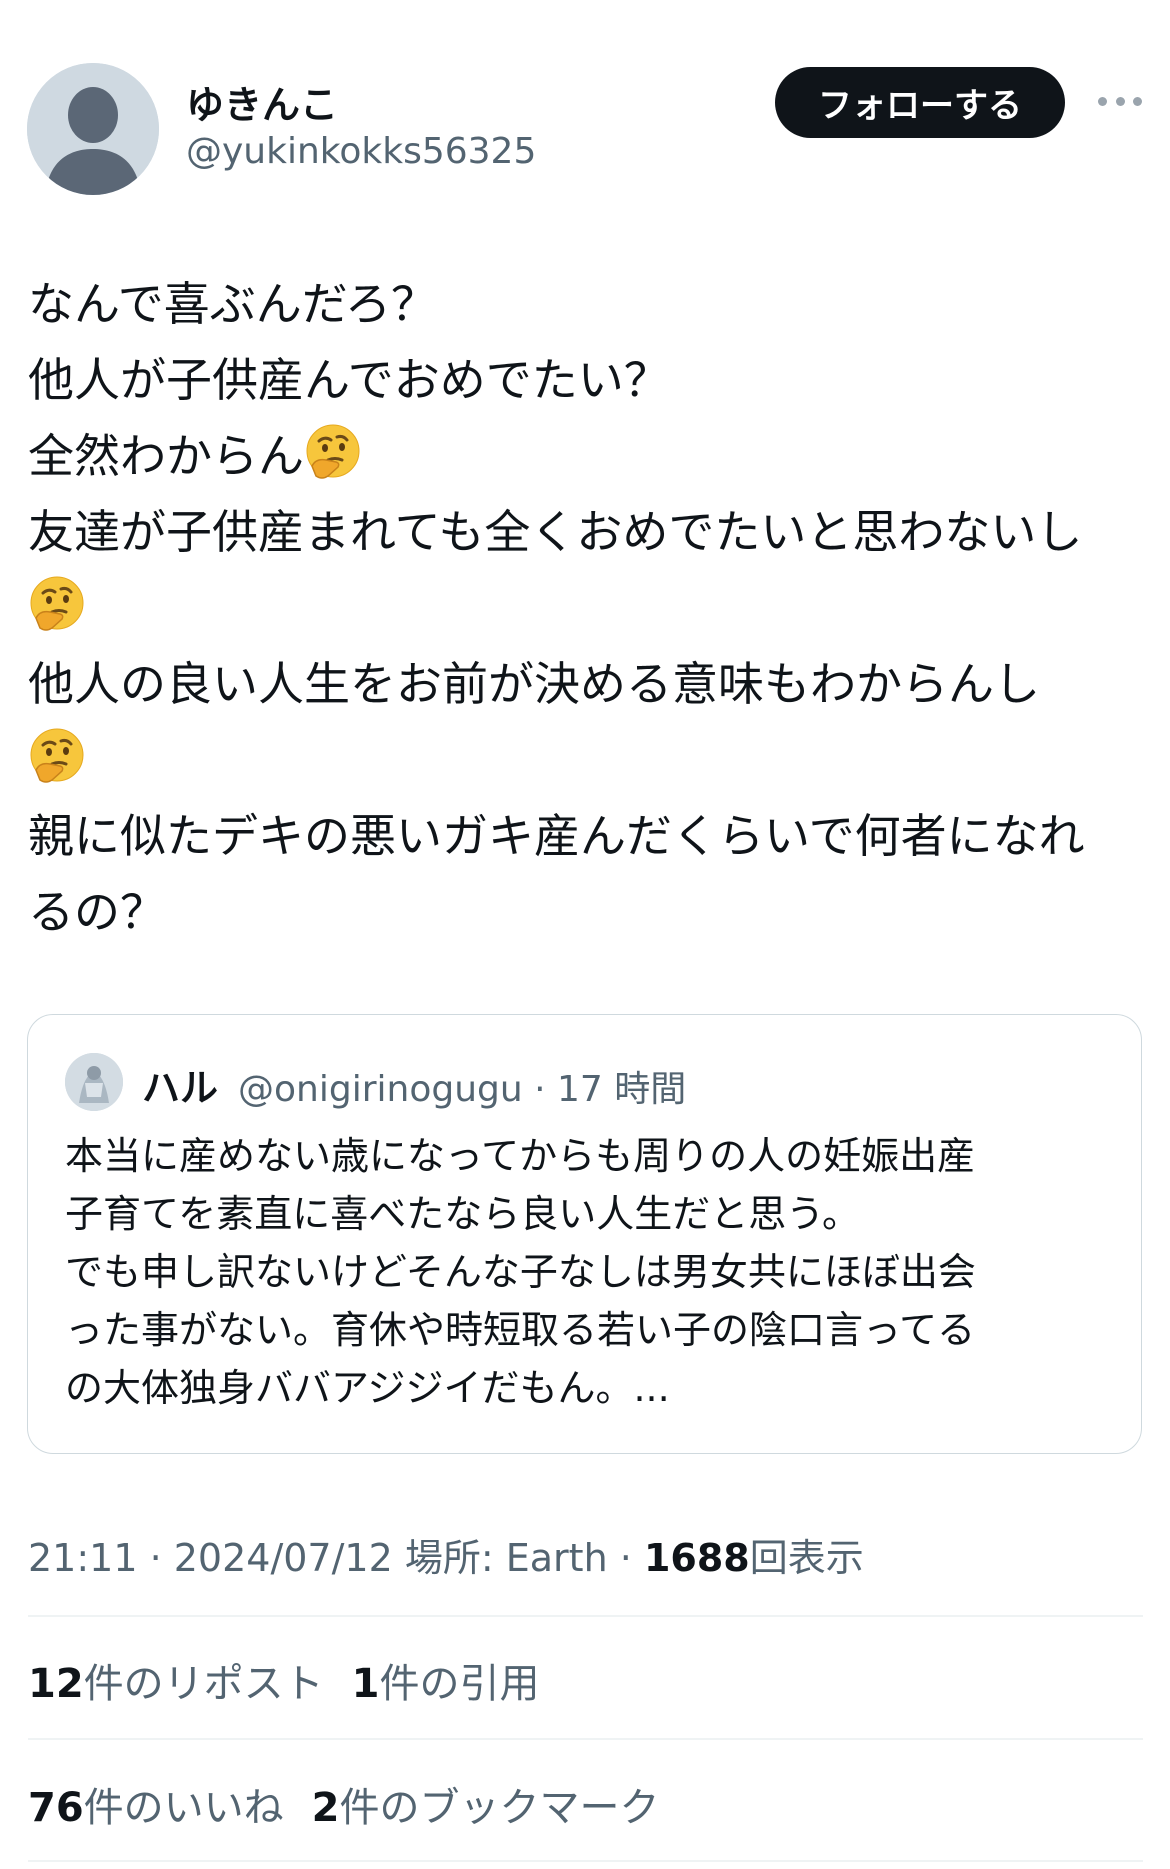 This screenshot has height=1869, width=1170. I want to click on reposts-count: 12, so click(56, 1684).